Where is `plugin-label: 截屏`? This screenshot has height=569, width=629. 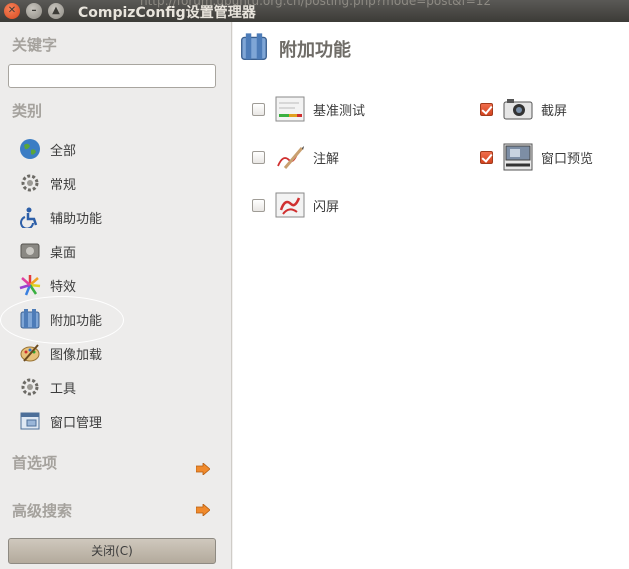 plugin-label: 截屏 is located at coordinates (554, 111).